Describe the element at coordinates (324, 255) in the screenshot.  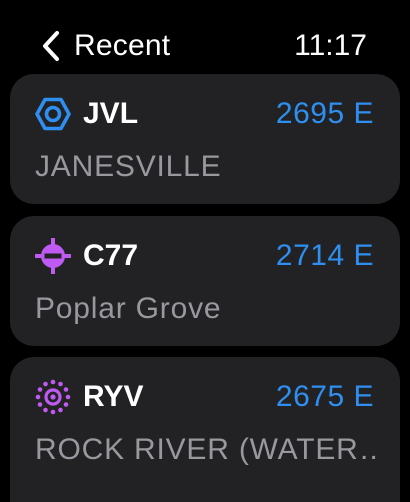
I see `airport-frequency: 2714 E` at that location.